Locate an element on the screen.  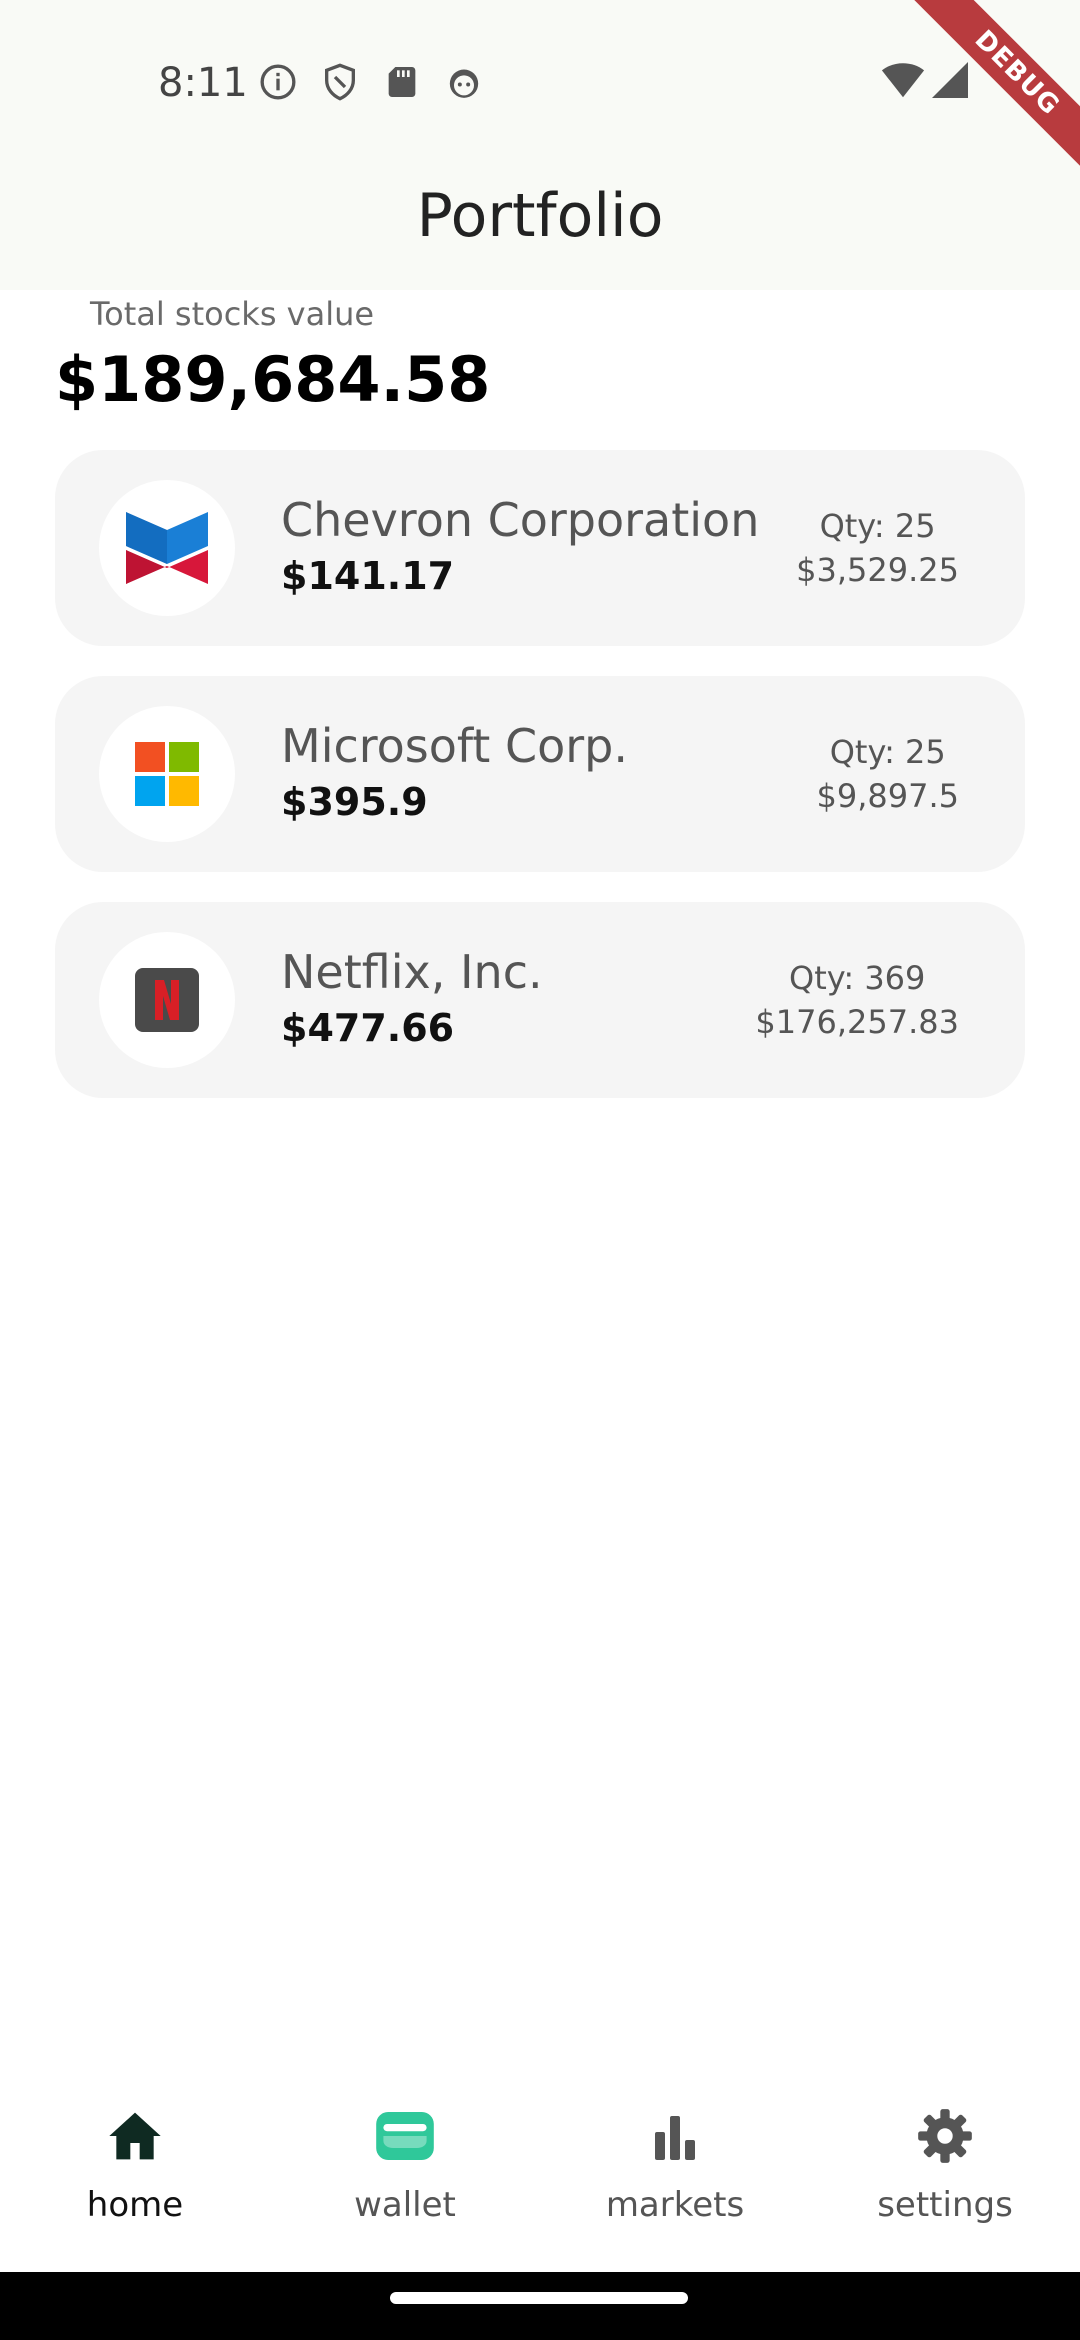
stock-name: Chevron Corporation is located at coordinates (520, 520).